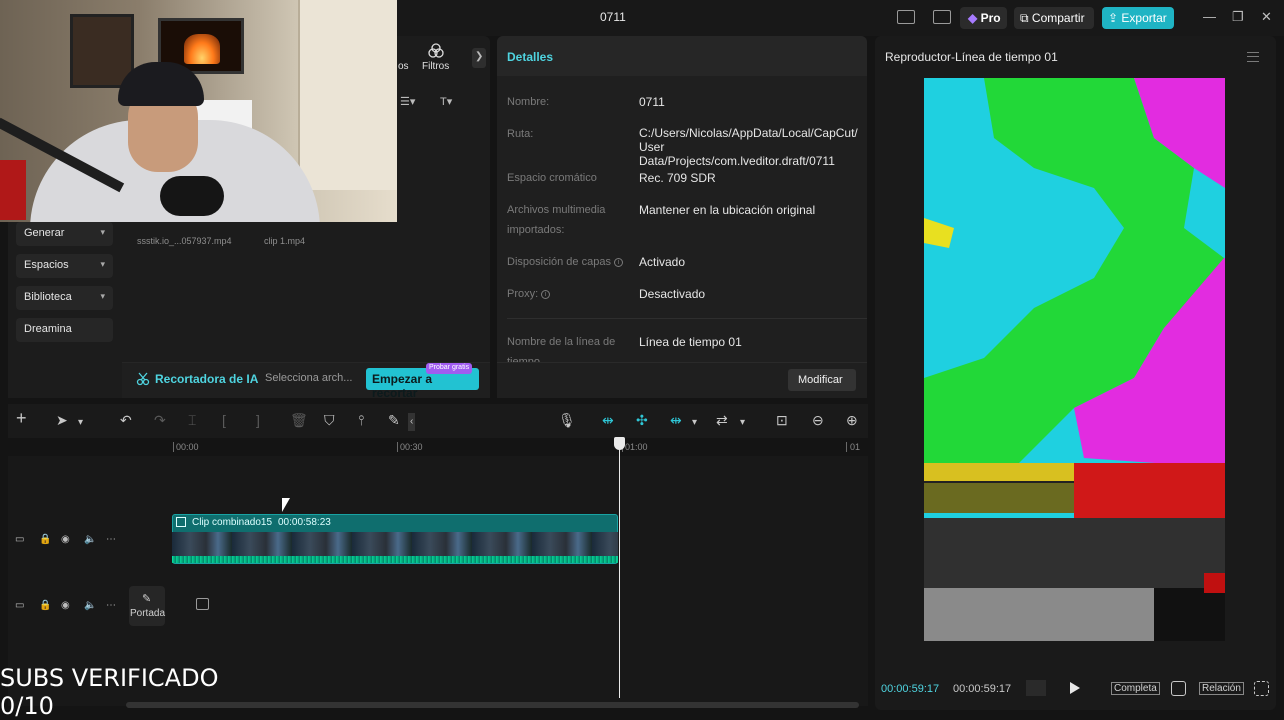 The image size is (1284, 720). Describe the element at coordinates (224, 420) in the screenshot. I see `split-left-icon: [` at that location.